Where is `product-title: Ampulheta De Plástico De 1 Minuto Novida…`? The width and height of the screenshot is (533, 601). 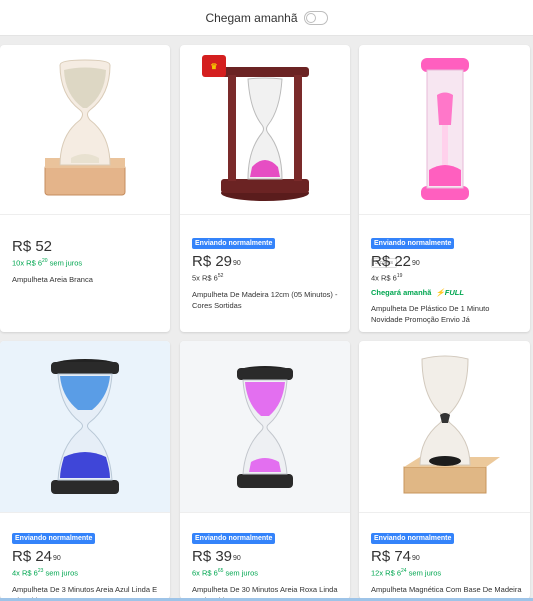 product-title: Ampulheta De Plástico De 1 Minuto Novida… is located at coordinates (446, 314).